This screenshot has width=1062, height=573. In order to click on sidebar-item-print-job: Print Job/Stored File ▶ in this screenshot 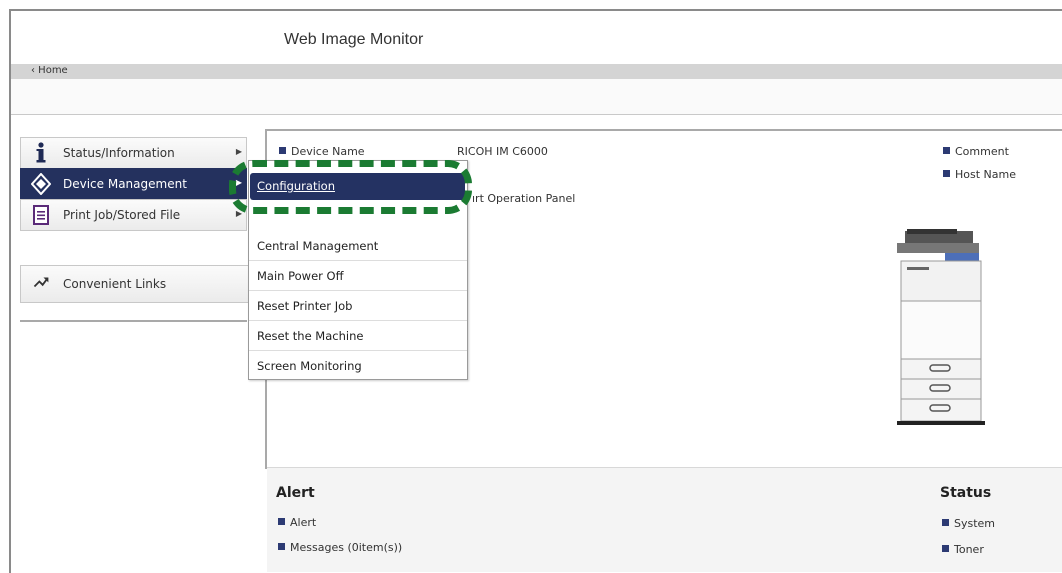, I will do `click(133, 215)`.